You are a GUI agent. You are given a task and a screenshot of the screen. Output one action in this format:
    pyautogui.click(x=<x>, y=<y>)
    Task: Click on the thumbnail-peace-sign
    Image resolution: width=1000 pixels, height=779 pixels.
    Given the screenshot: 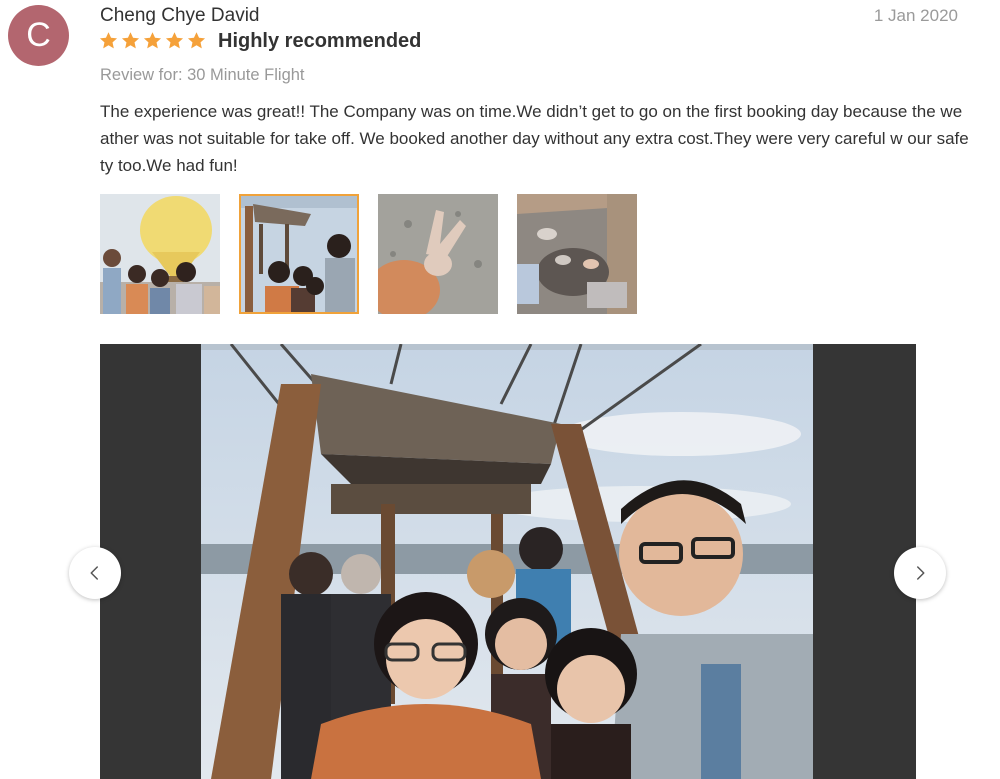 What is the action you would take?
    pyautogui.click(x=438, y=254)
    